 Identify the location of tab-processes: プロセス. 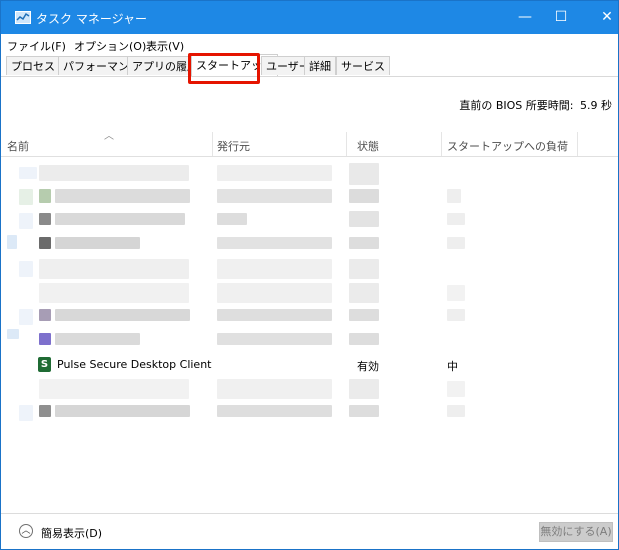
(33, 65).